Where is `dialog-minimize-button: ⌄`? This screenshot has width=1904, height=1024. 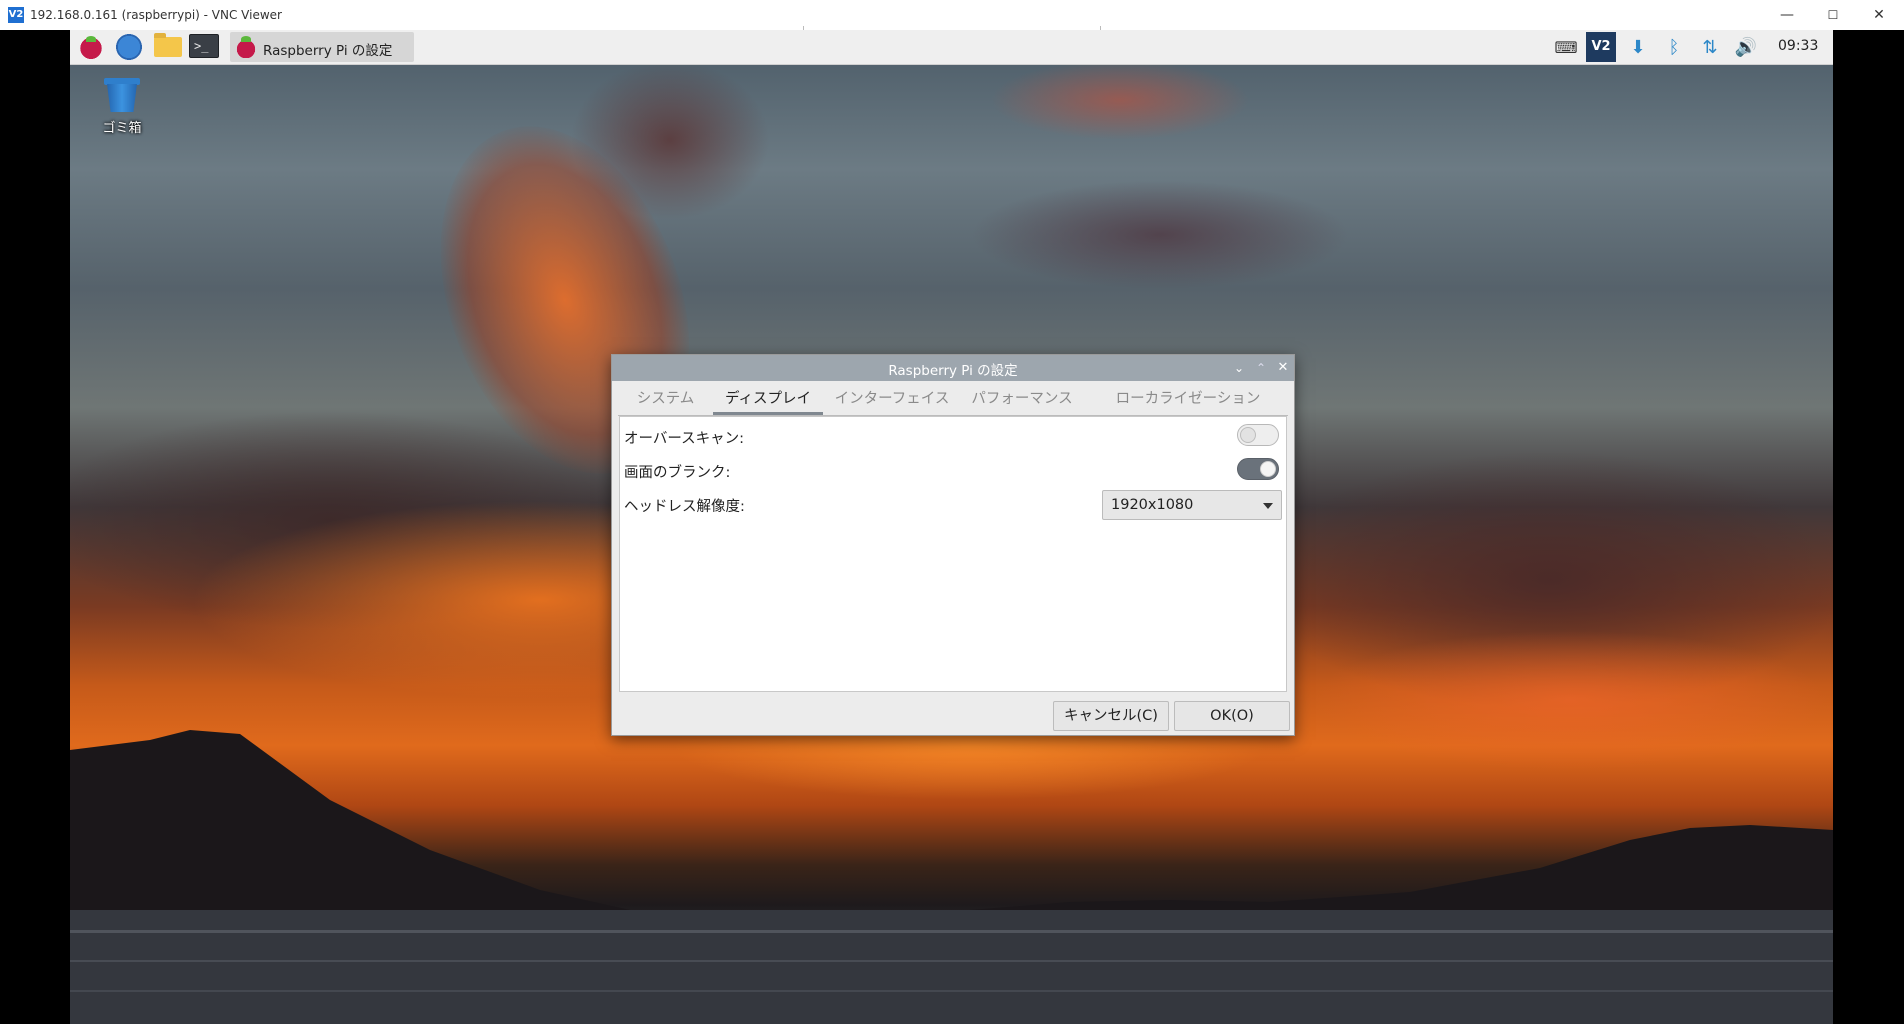
dialog-minimize-button: ⌄ is located at coordinates (1239, 368).